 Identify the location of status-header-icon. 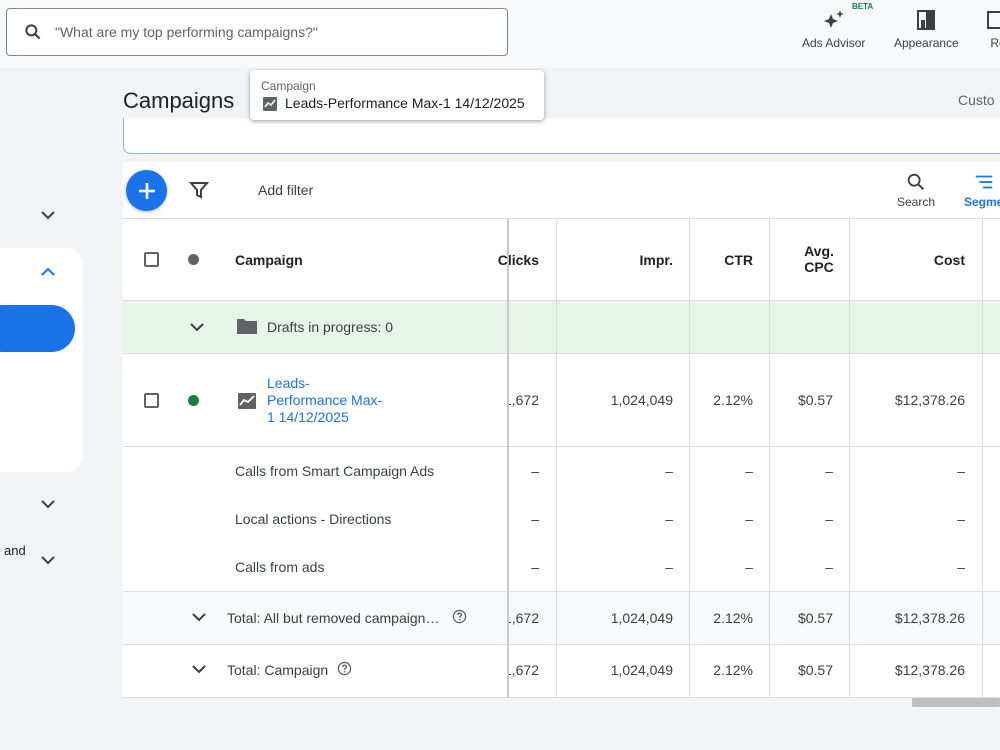
(193, 259).